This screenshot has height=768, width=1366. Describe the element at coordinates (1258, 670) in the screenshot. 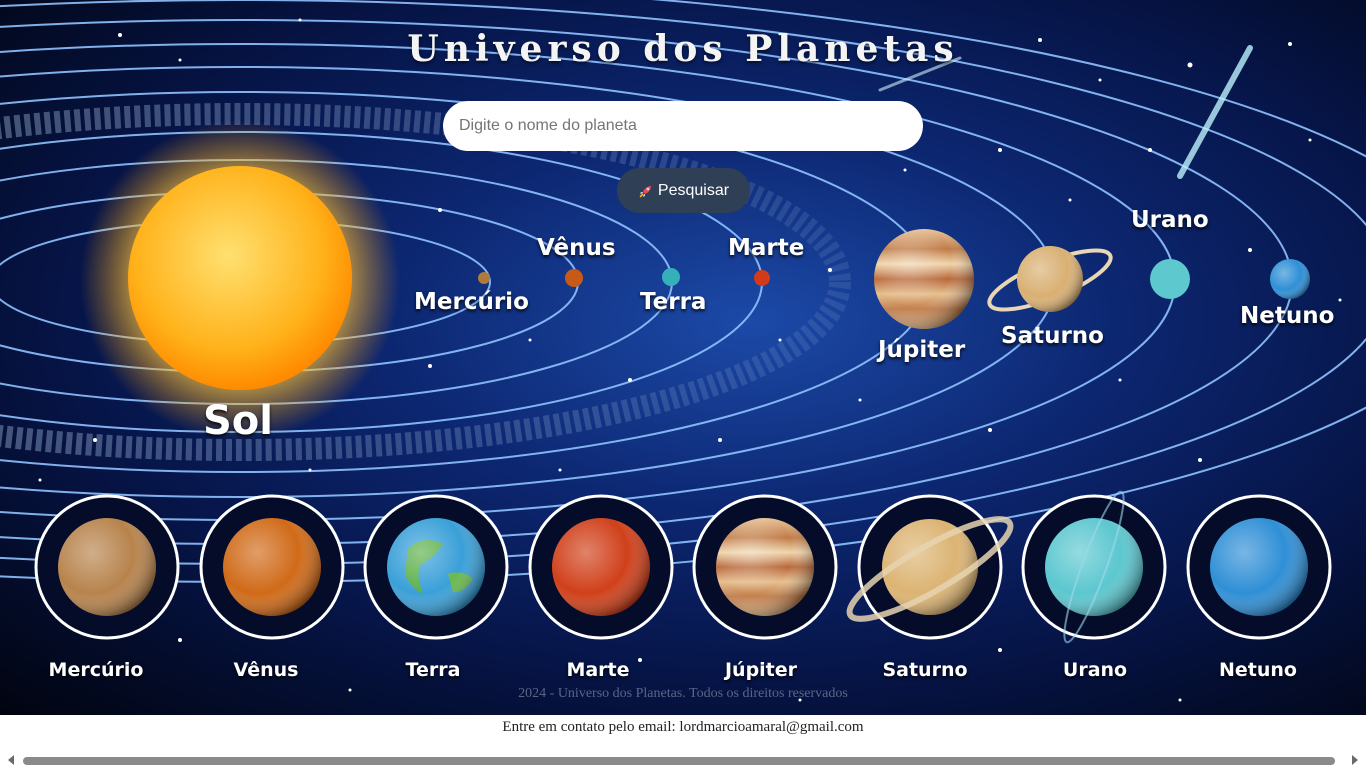

I see `planet-card-label: Netuno` at that location.